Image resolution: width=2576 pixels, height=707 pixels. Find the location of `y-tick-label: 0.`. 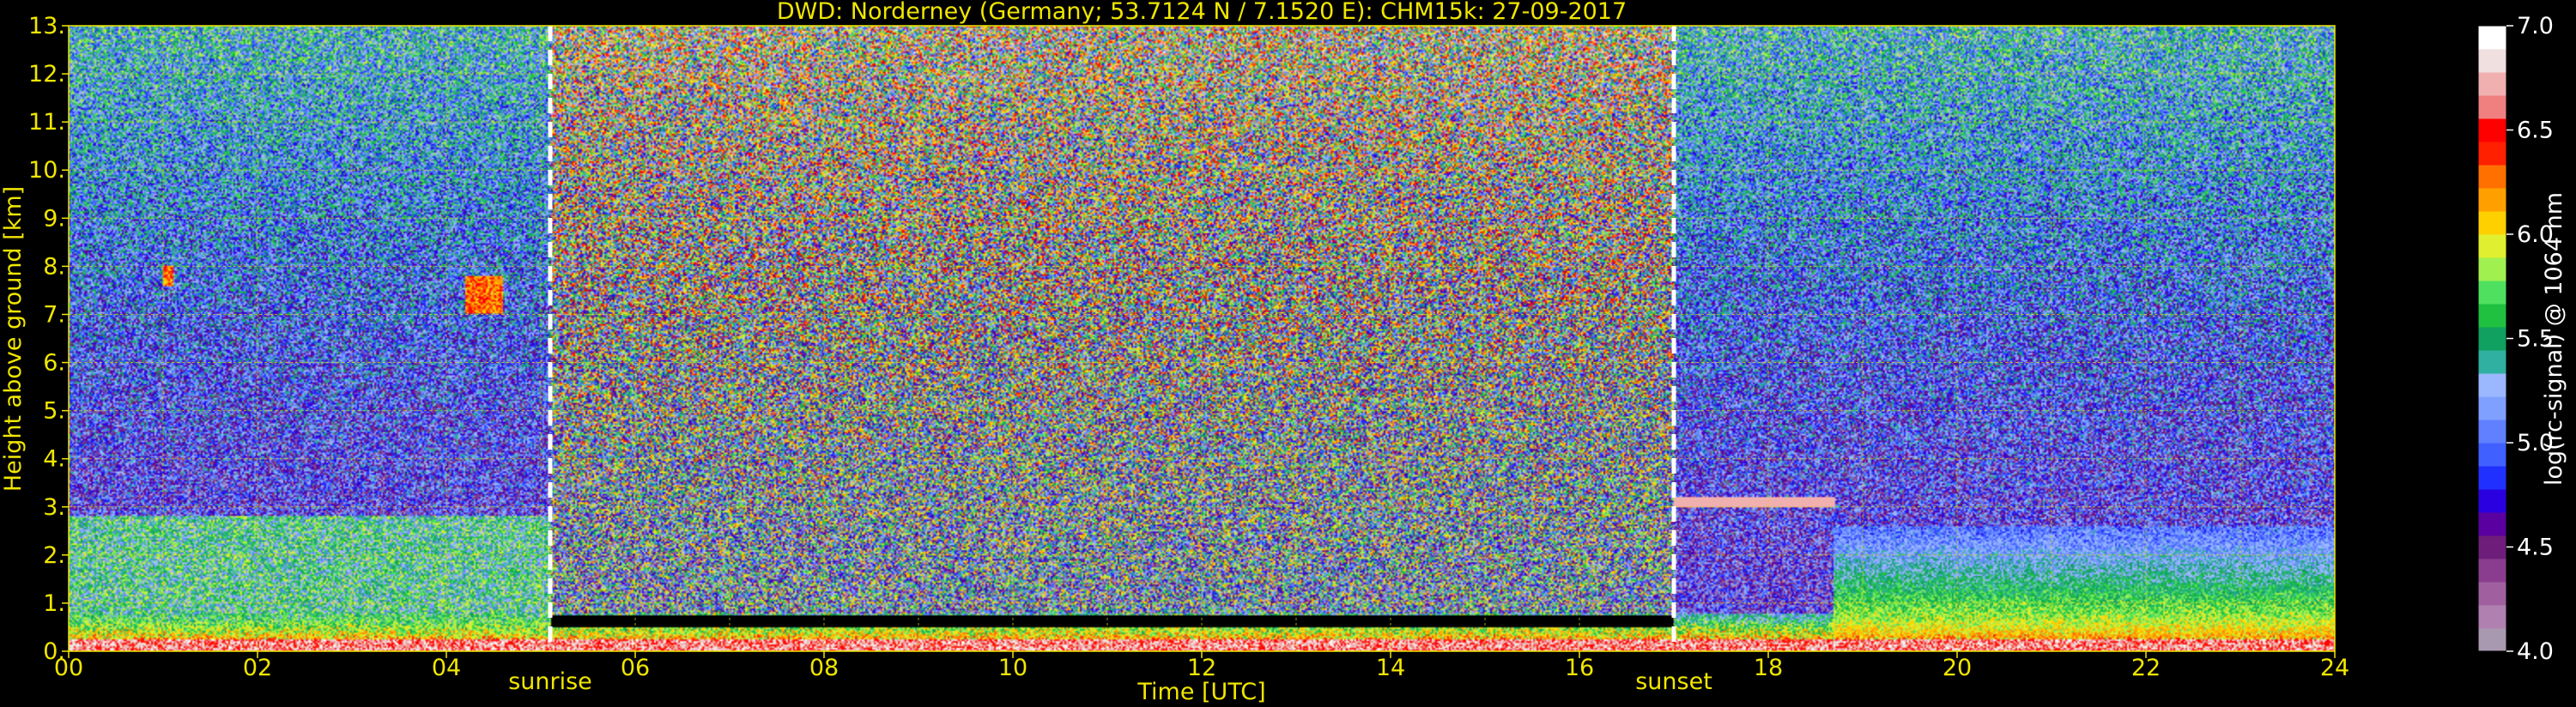

y-tick-label: 0. is located at coordinates (54, 651).